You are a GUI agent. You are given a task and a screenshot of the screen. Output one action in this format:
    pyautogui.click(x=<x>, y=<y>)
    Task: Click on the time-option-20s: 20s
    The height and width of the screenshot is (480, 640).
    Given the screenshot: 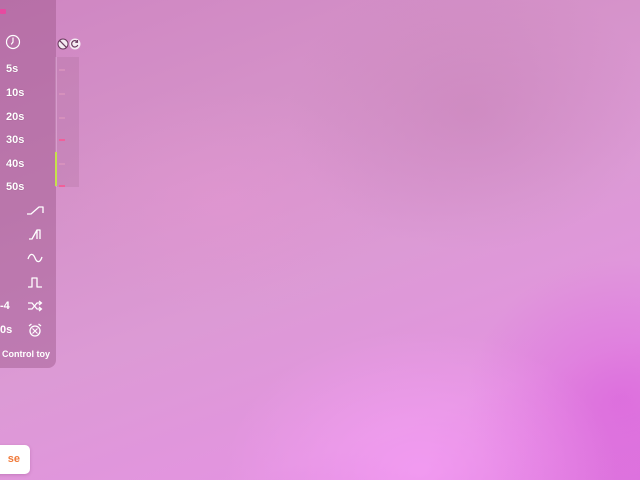 What is the action you would take?
    pyautogui.click(x=26, y=117)
    